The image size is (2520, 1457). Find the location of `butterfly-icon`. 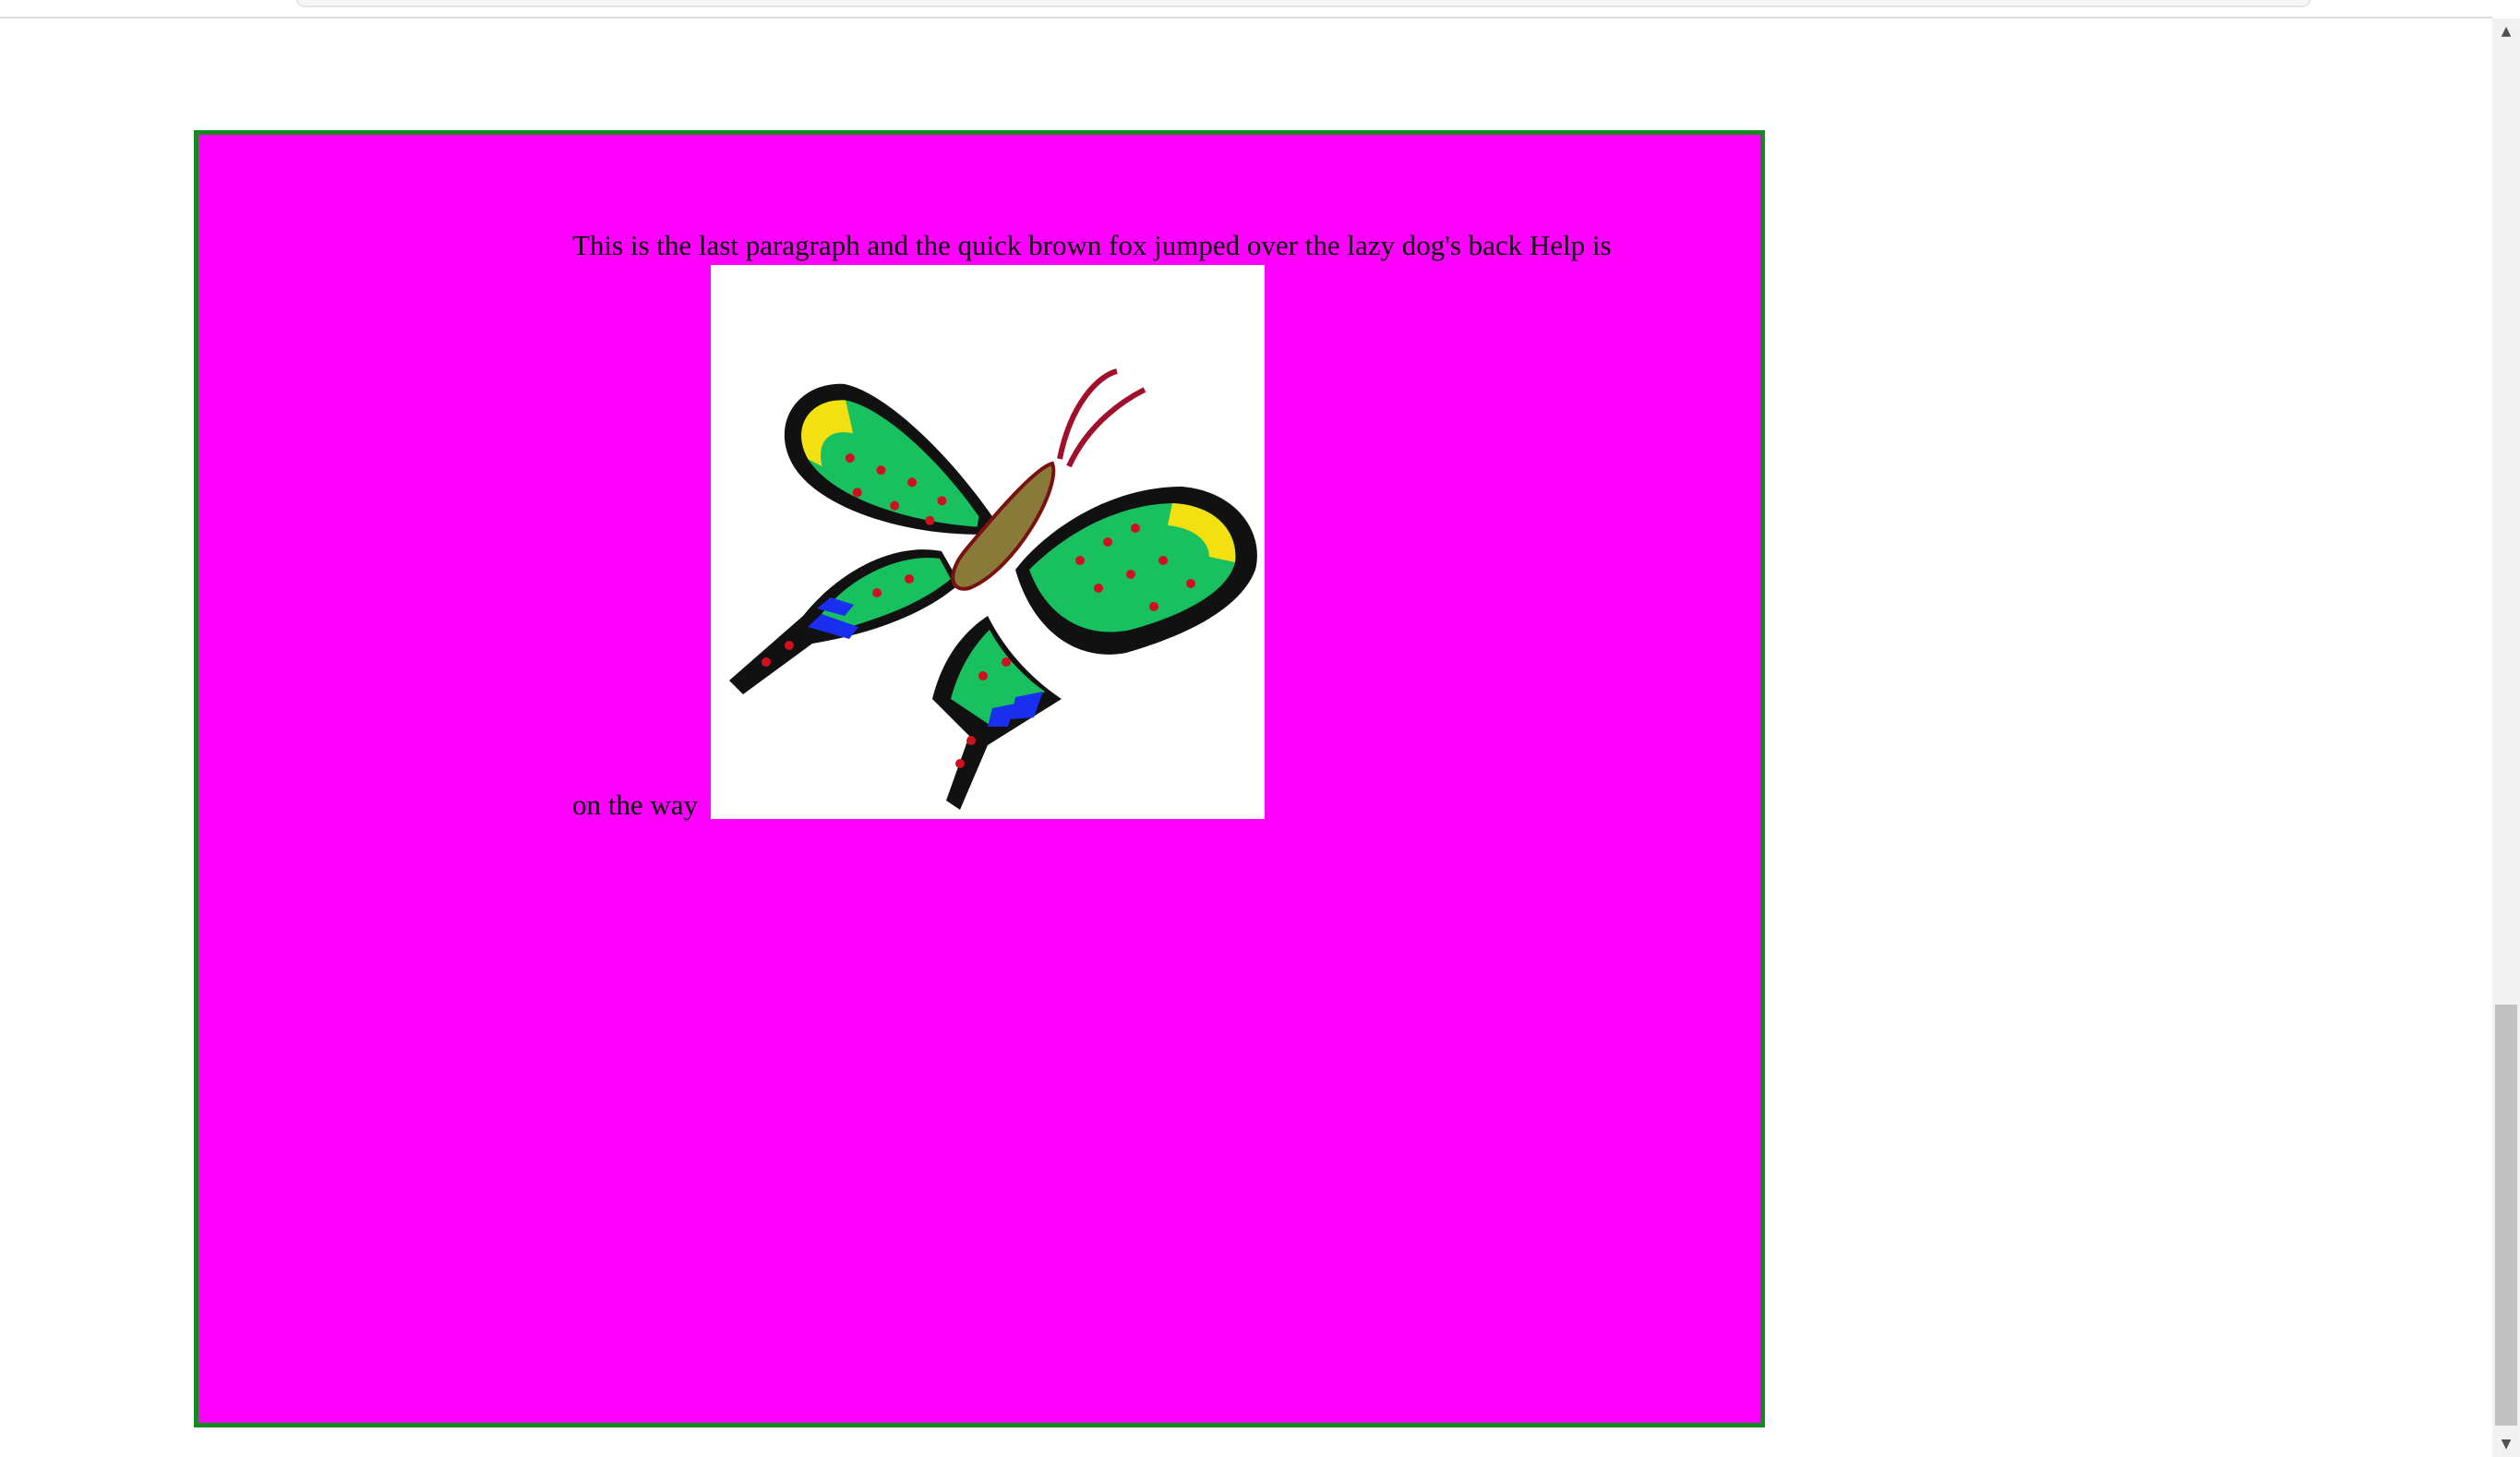

butterfly-icon is located at coordinates (988, 542).